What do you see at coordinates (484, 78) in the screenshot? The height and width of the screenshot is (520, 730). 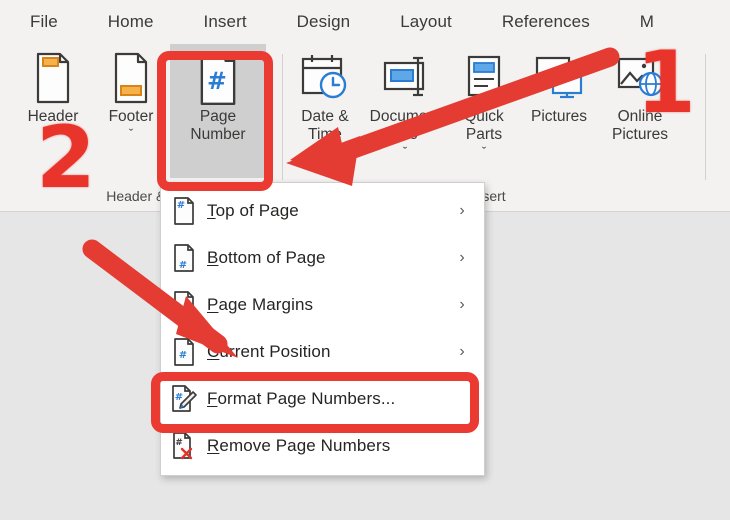 I see `quick-parts-icon` at bounding box center [484, 78].